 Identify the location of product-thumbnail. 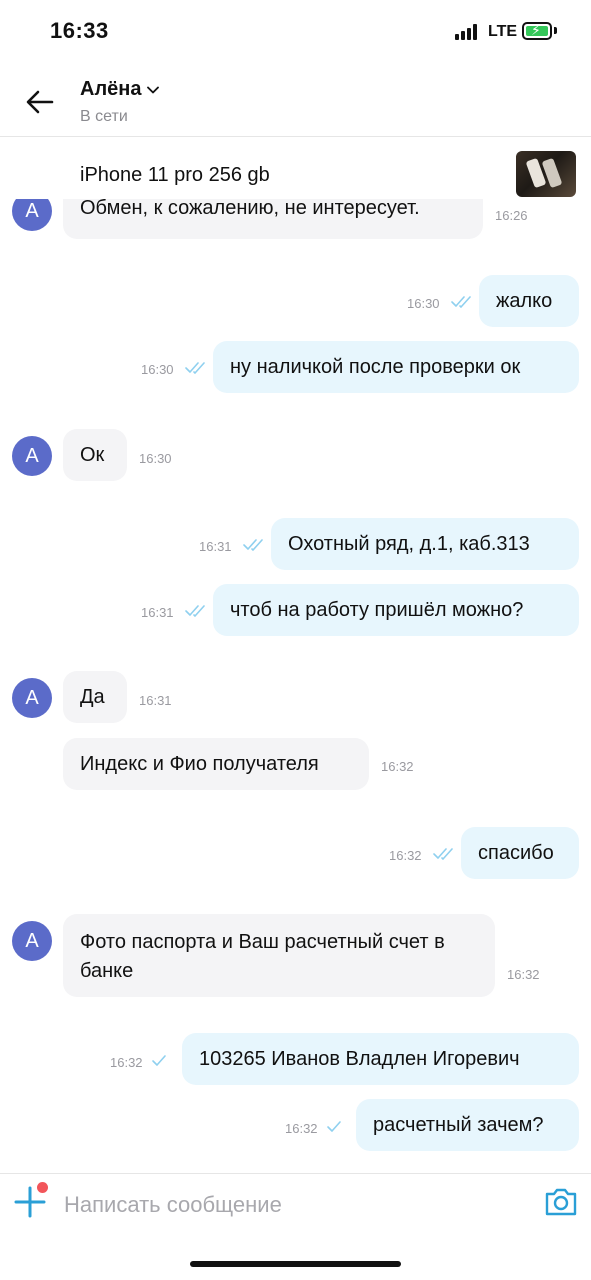
(546, 174).